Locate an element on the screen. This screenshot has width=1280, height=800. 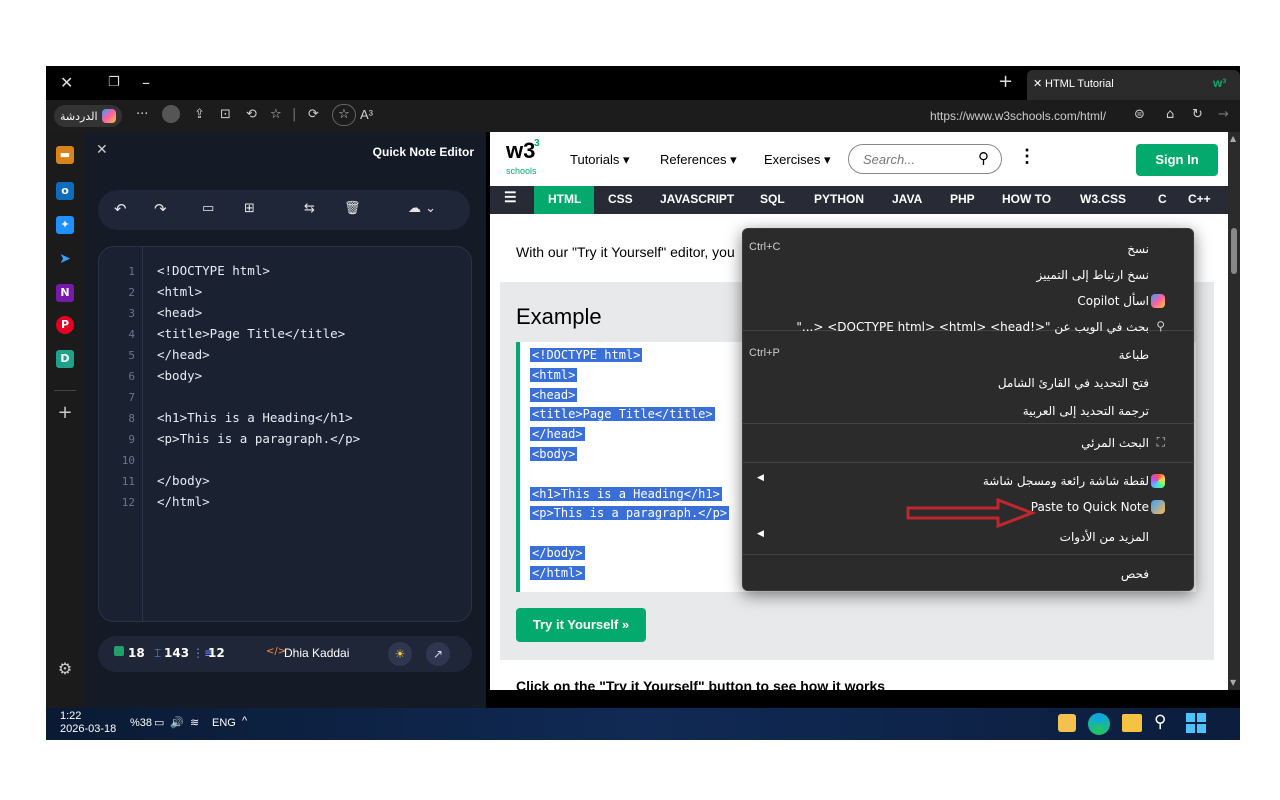
restore-window-icon: ❐ is located at coordinates (114, 82).